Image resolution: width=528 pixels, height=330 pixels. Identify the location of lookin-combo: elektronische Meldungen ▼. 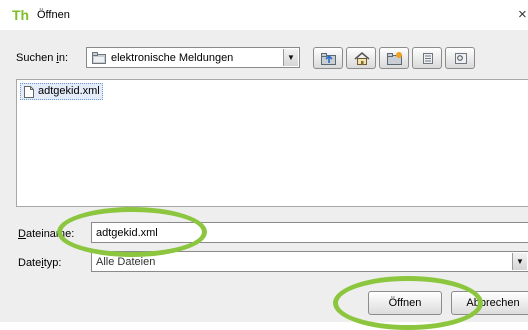
(193, 57).